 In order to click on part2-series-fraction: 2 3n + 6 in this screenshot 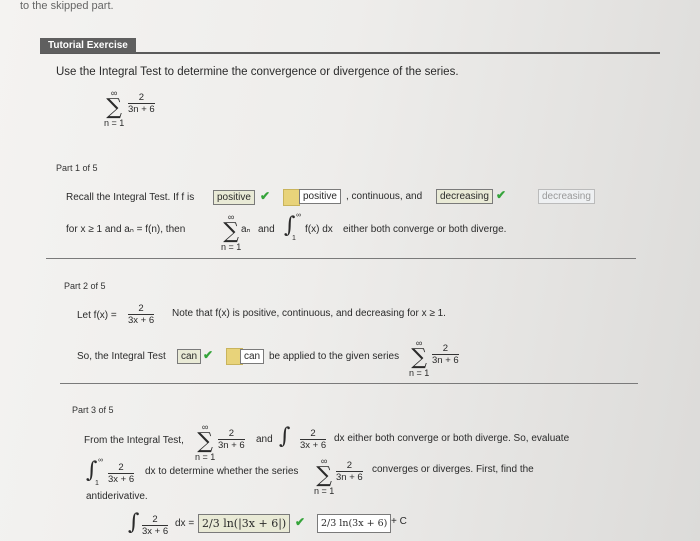, I will do `click(445, 354)`.